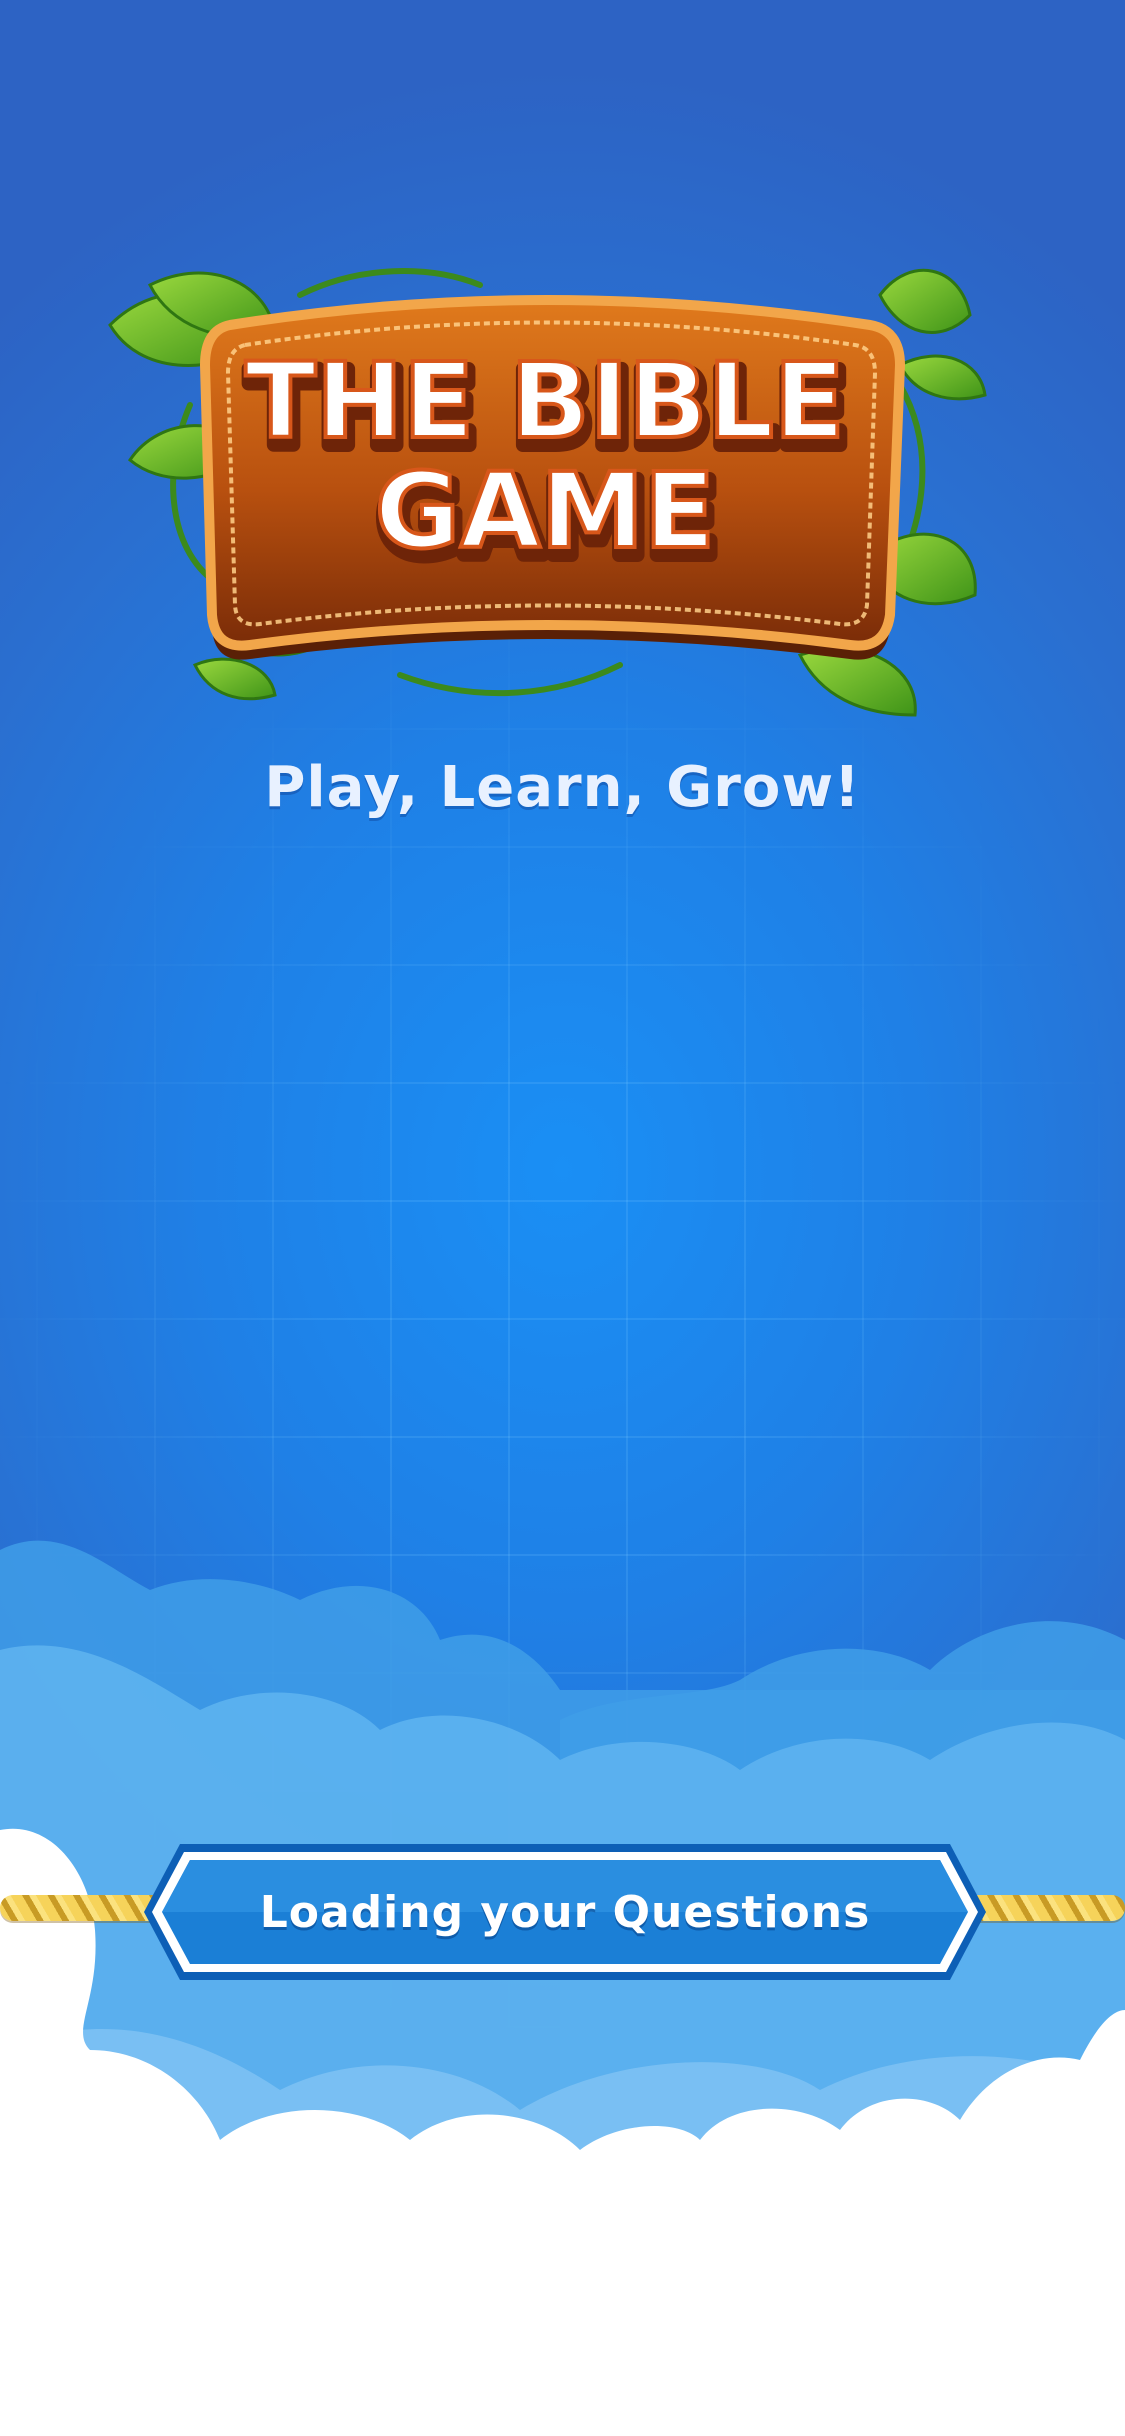  Describe the element at coordinates (545, 401) in the screenshot. I see `logo-title-line1: THE BIBLE` at that location.